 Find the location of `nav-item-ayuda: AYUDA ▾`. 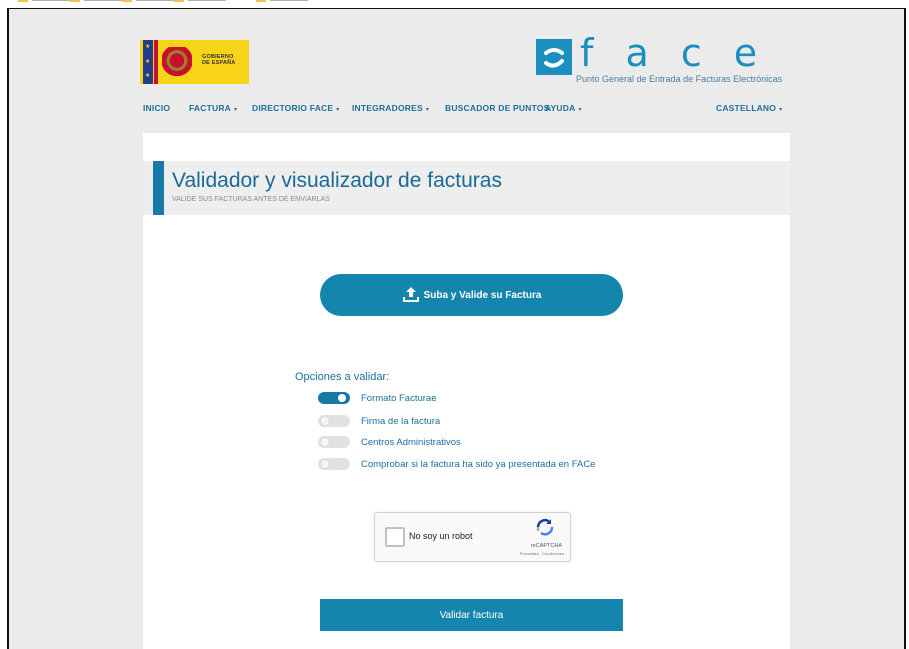

nav-item-ayuda: AYUDA ▾ is located at coordinates (563, 108).